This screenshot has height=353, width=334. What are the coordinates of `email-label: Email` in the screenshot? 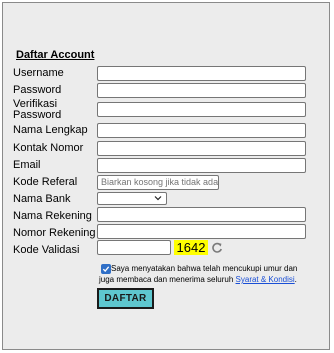 It's located at (27, 165).